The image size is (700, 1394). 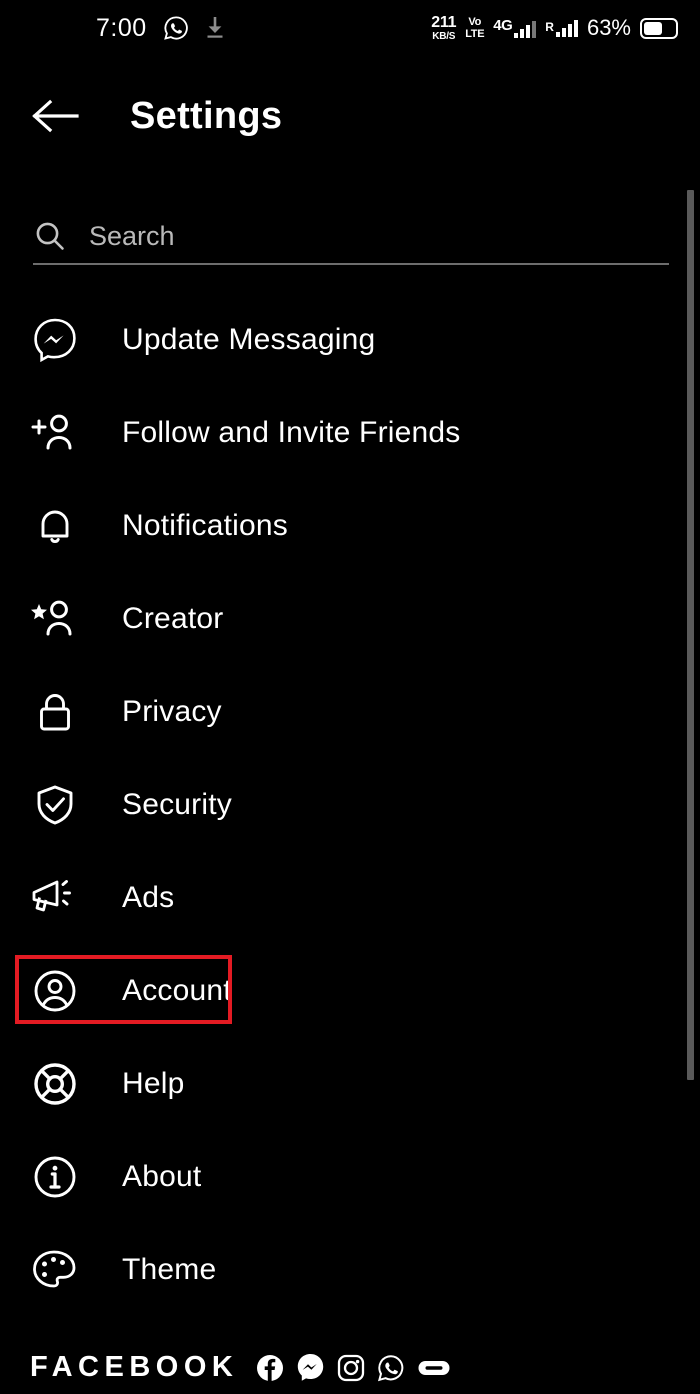 I want to click on facebook-wordmark: FACEBOOK, so click(x=134, y=1367).